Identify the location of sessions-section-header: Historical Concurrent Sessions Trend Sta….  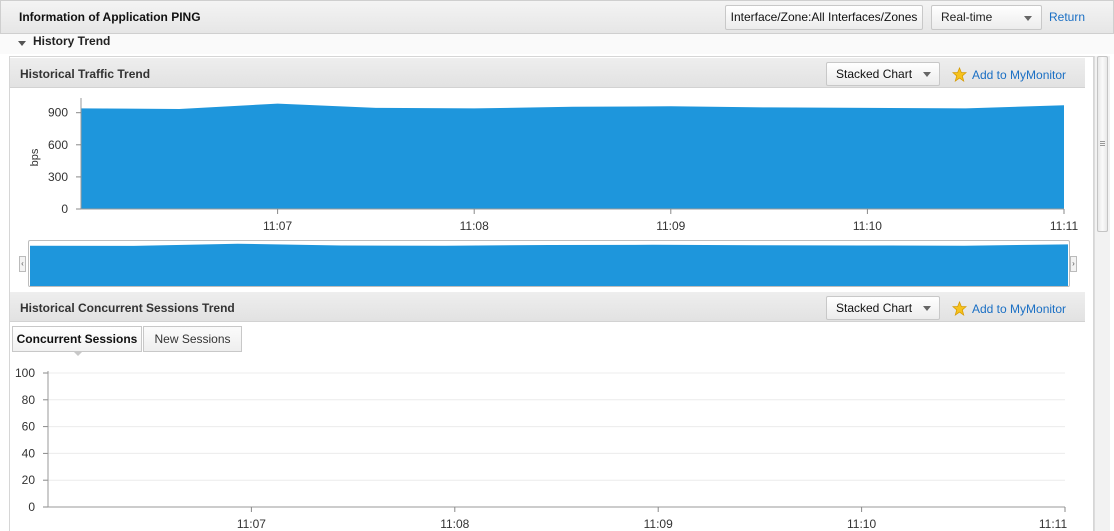
(547, 307).